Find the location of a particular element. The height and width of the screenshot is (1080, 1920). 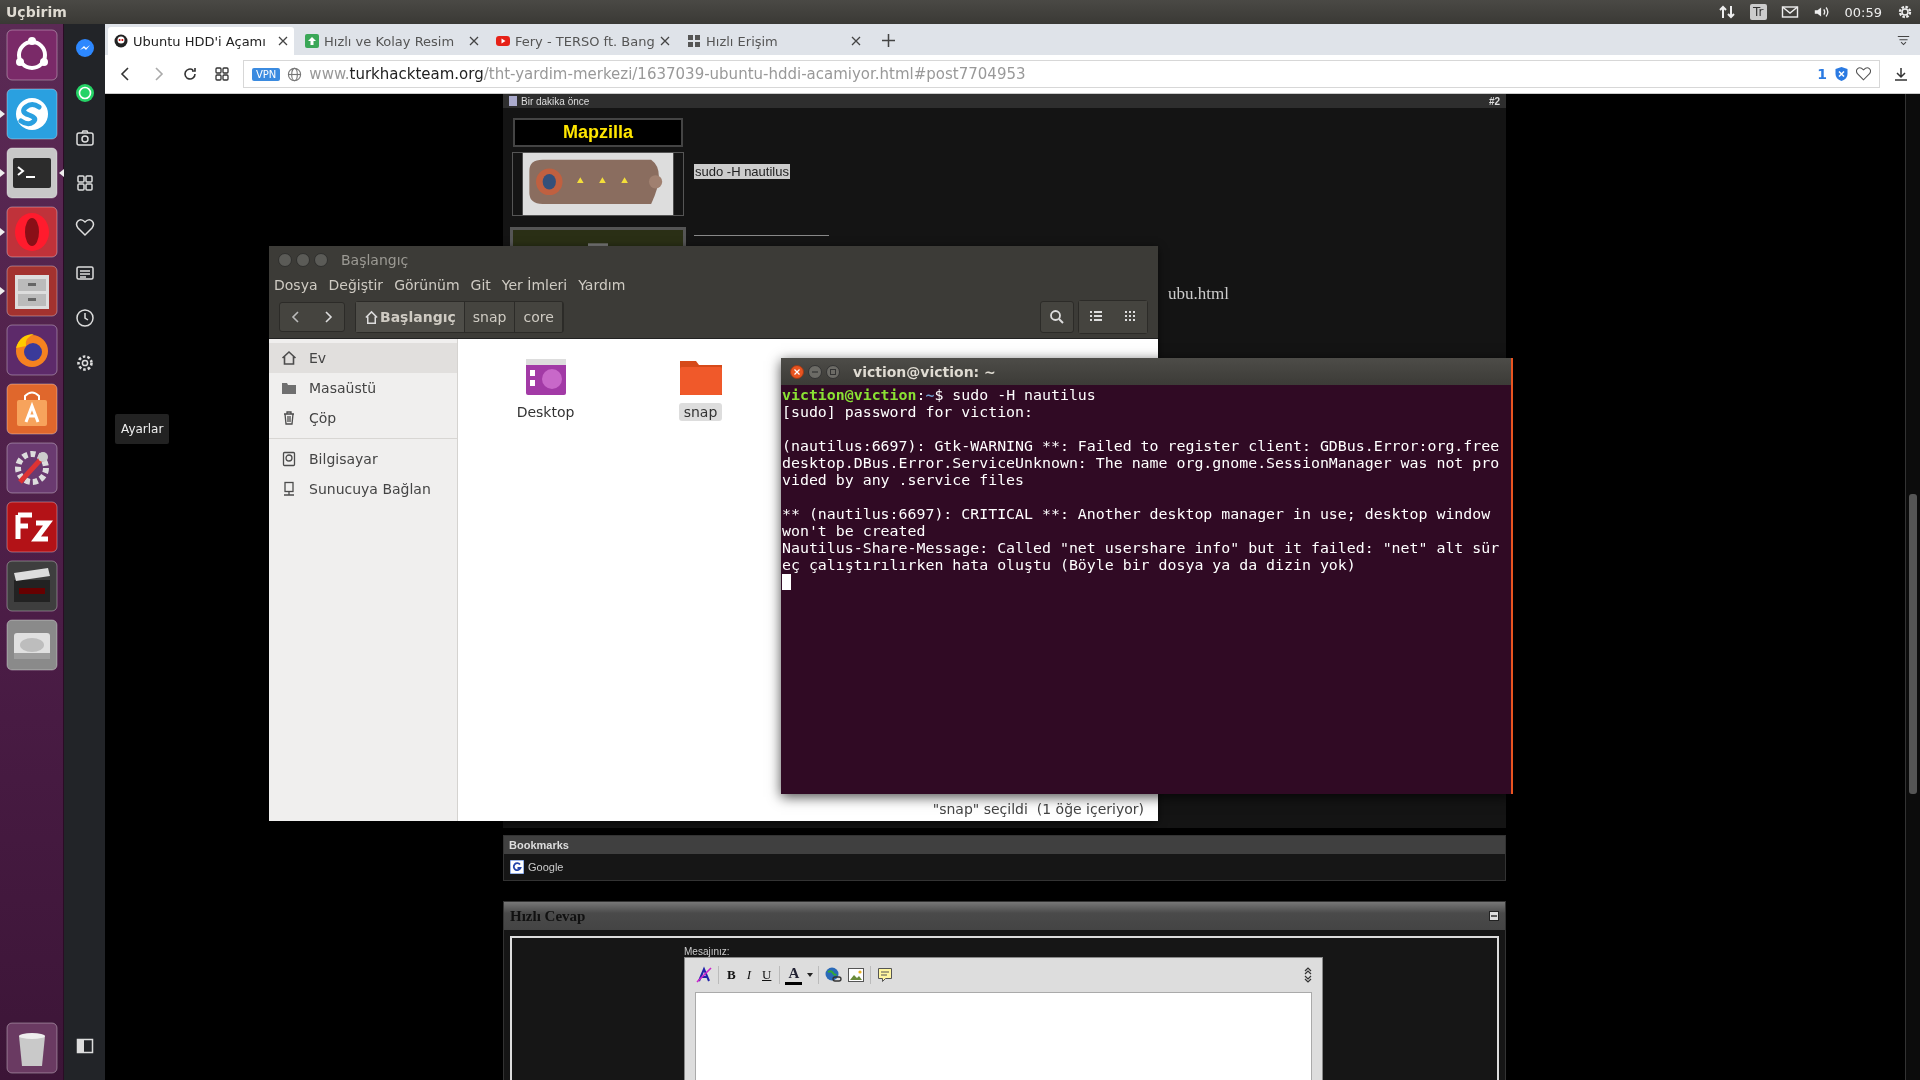

post-message: sudo -H nautilus is located at coordinates (742, 171).